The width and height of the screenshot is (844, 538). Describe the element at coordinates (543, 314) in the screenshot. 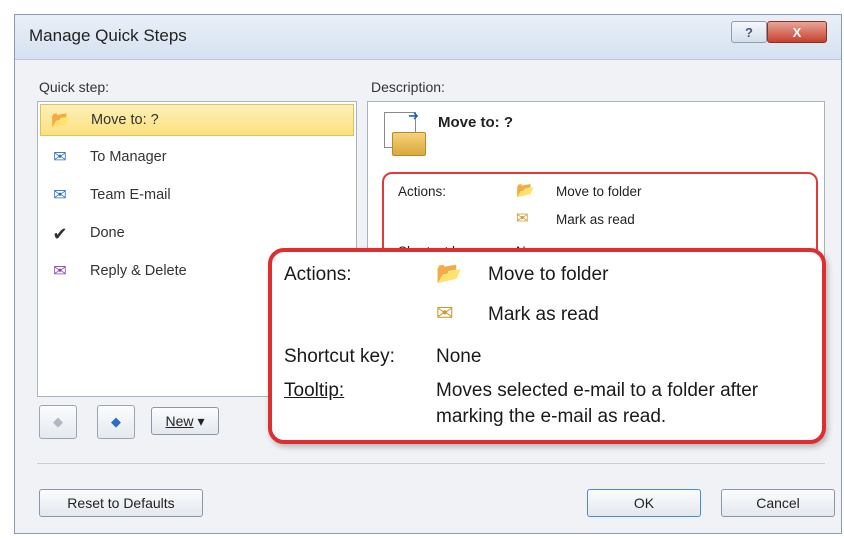

I see `callout-action-label: Mark as read` at that location.